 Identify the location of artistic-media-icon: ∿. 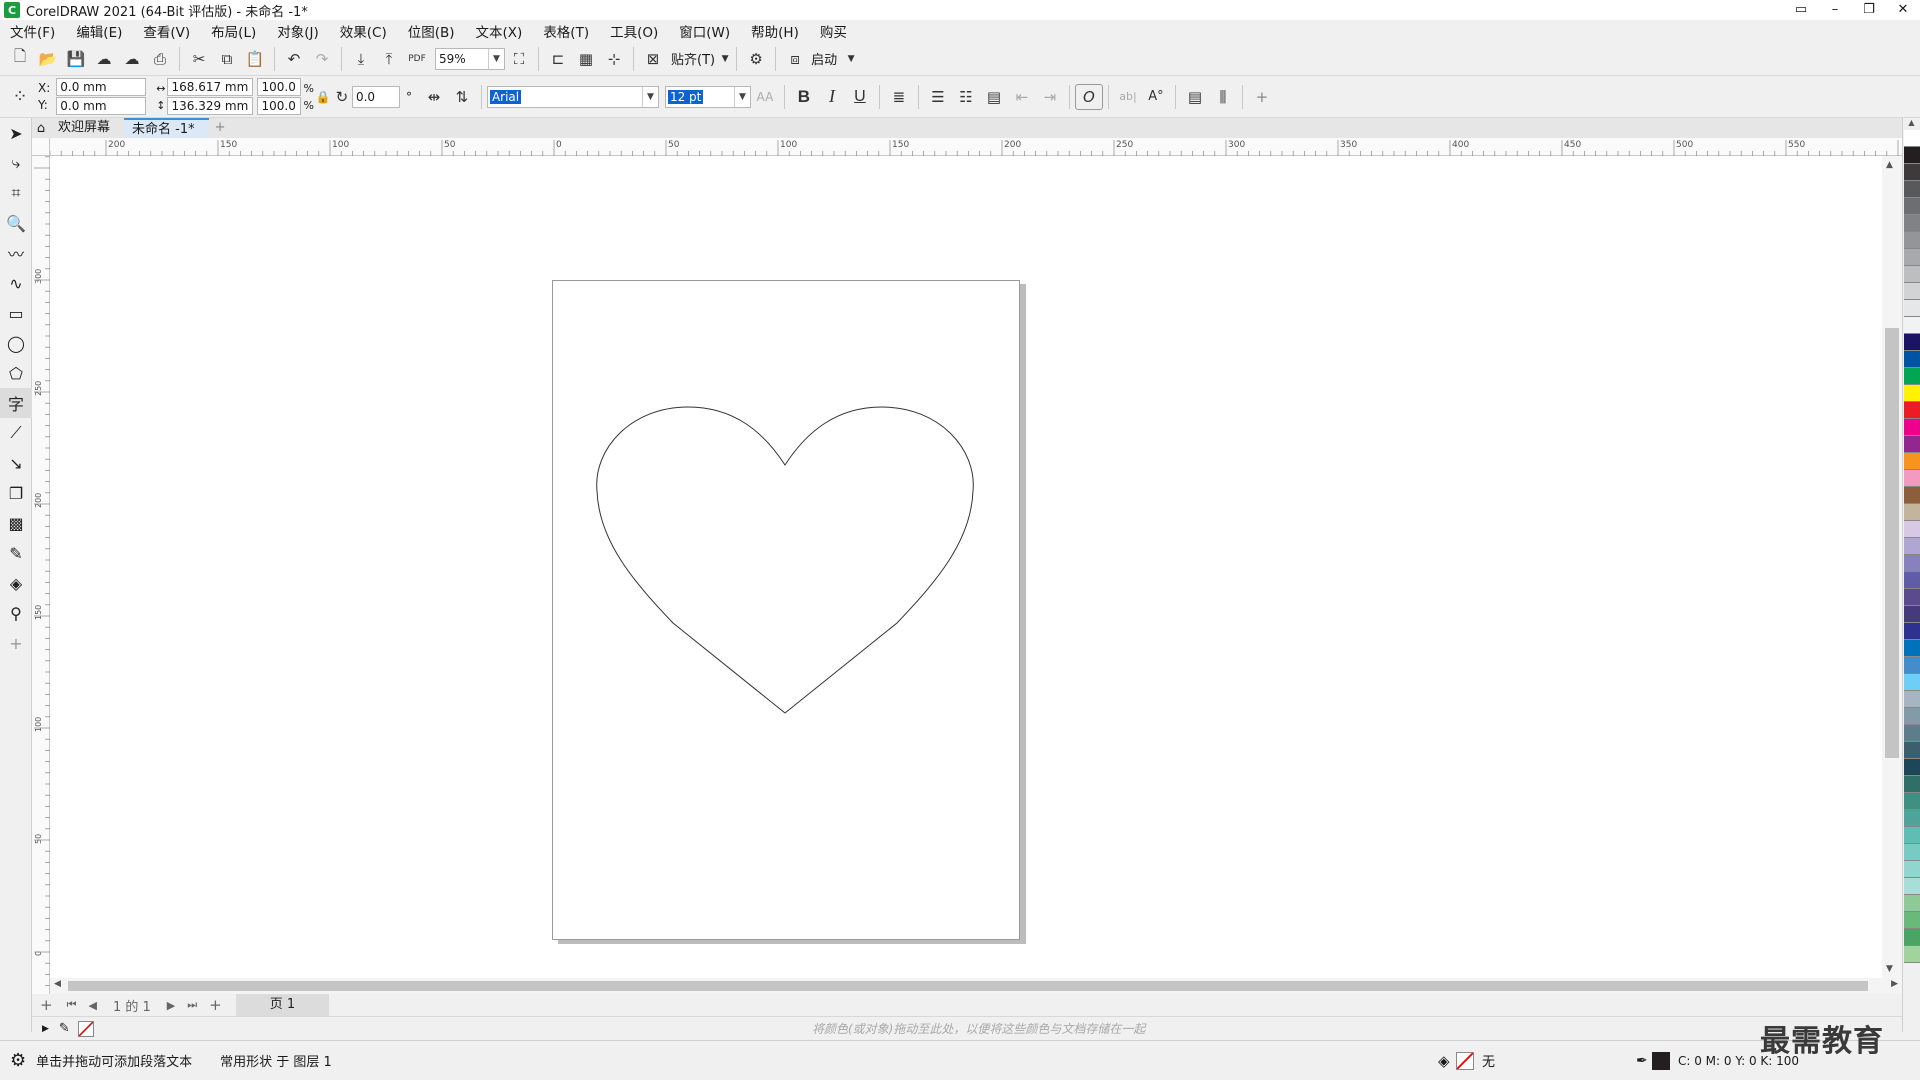
(16, 283).